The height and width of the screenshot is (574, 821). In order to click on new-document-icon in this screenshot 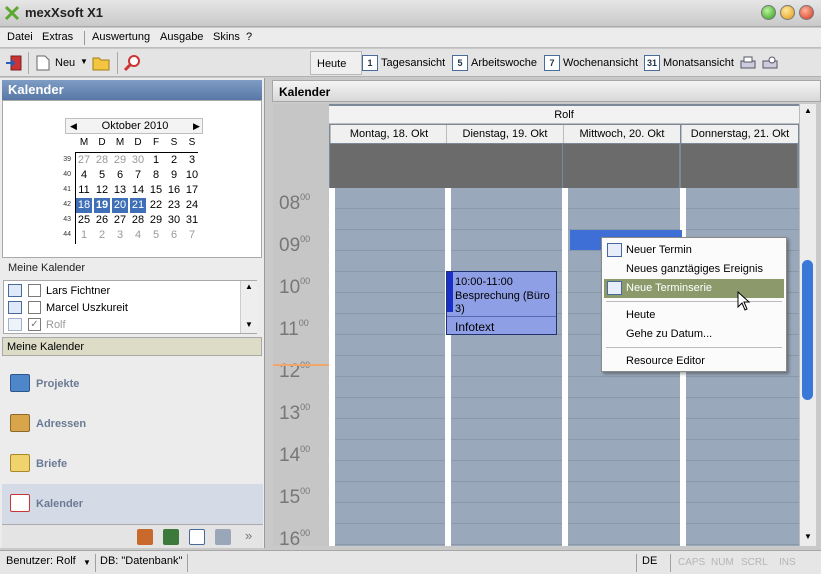, I will do `click(43, 63)`.